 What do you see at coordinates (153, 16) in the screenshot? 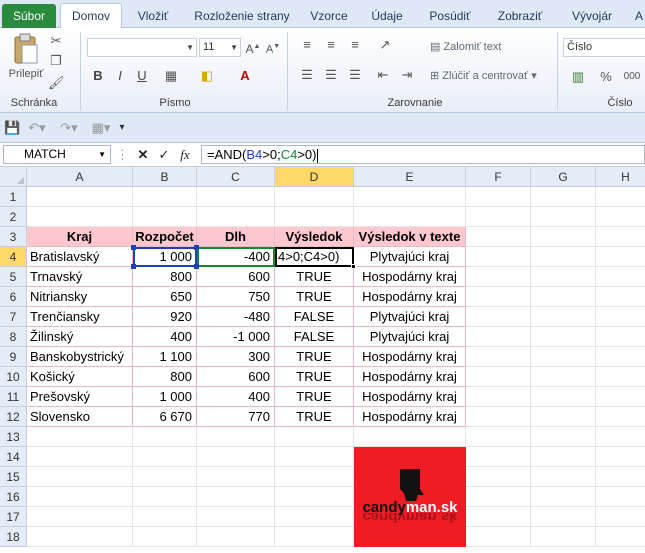
I see `tab-insert: Vložiť` at bounding box center [153, 16].